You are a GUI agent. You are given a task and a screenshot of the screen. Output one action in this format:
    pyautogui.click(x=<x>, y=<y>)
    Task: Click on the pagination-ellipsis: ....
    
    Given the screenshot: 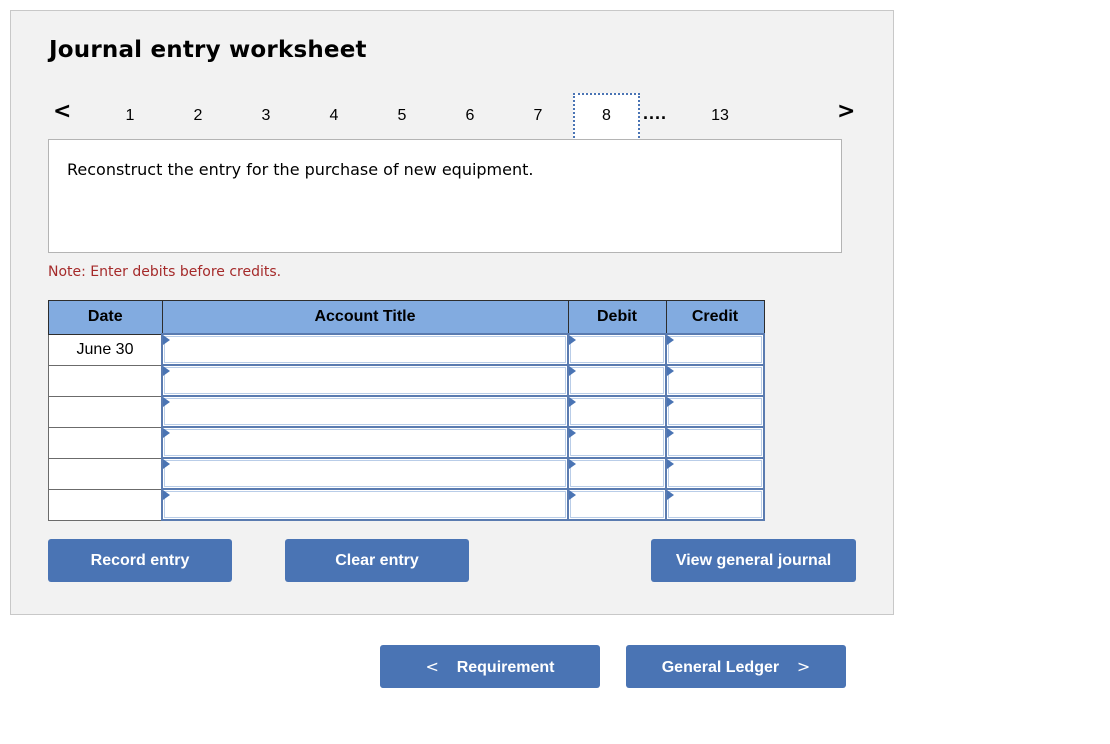 What is the action you would take?
    pyautogui.click(x=655, y=113)
    